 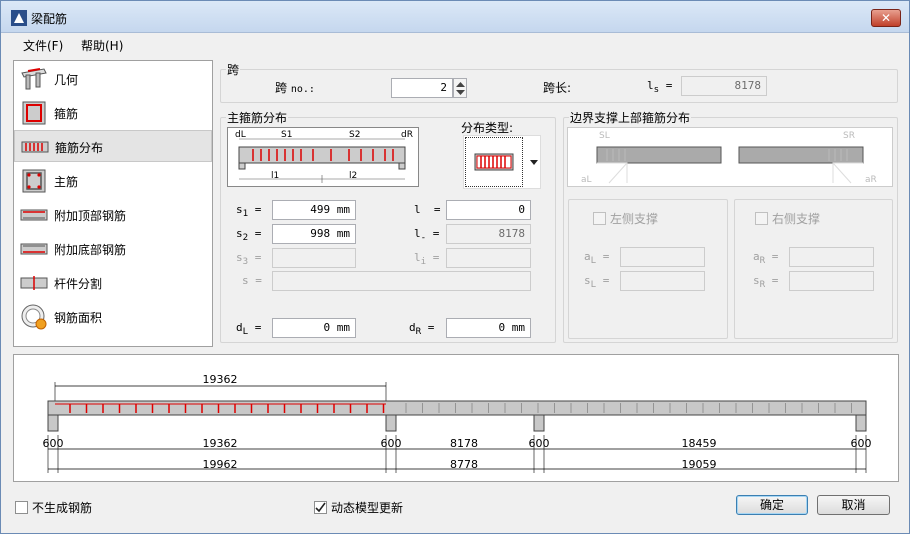 I want to click on stirrup-distribution-icon, so click(x=35, y=147).